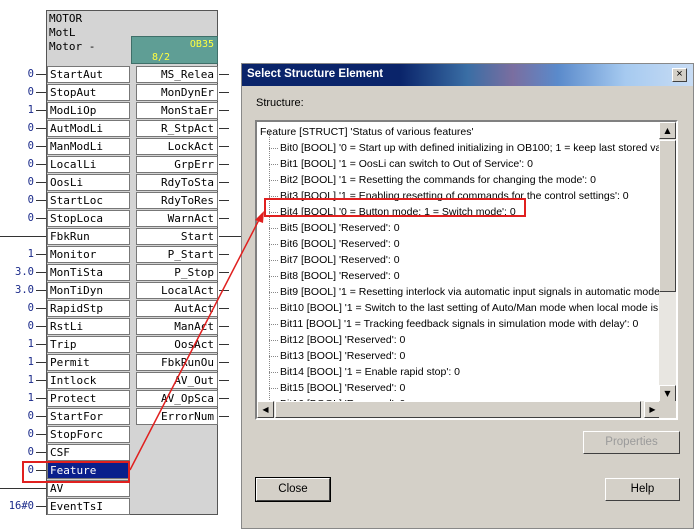  I want to click on arrowhead-icon, so click(259, 217).